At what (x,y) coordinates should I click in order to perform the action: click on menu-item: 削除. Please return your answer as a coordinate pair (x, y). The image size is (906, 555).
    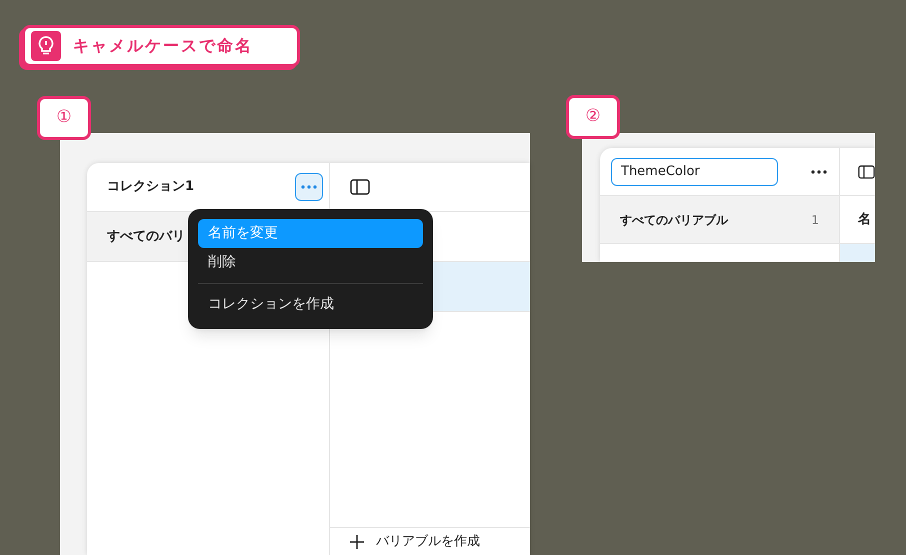
    Looking at the image, I should click on (310, 262).